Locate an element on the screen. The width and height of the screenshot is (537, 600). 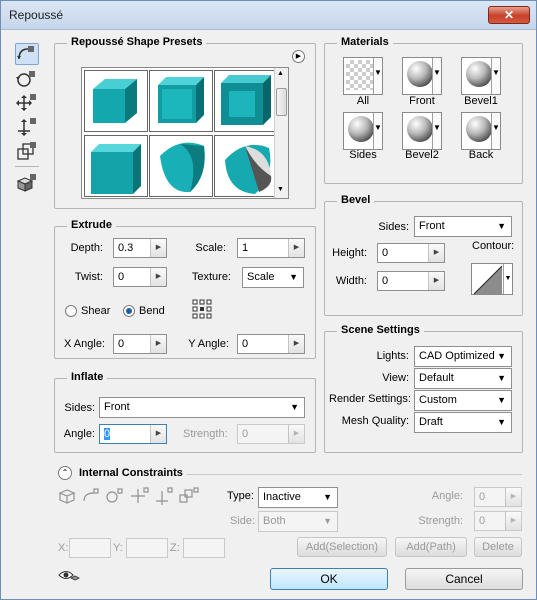
constraint-z-field is located at coordinates (204, 548).